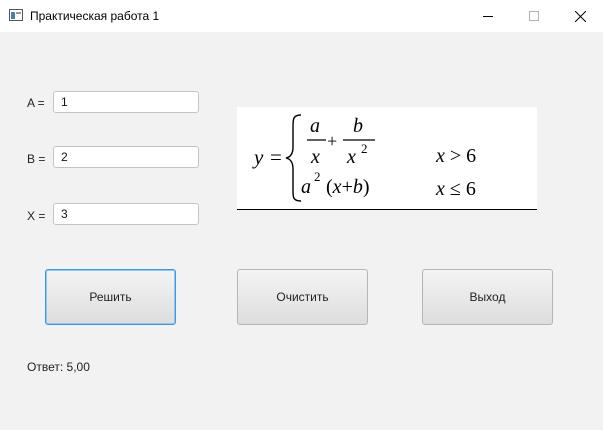 Image resolution: width=603 pixels, height=430 pixels. I want to click on close-icon, so click(580, 16).